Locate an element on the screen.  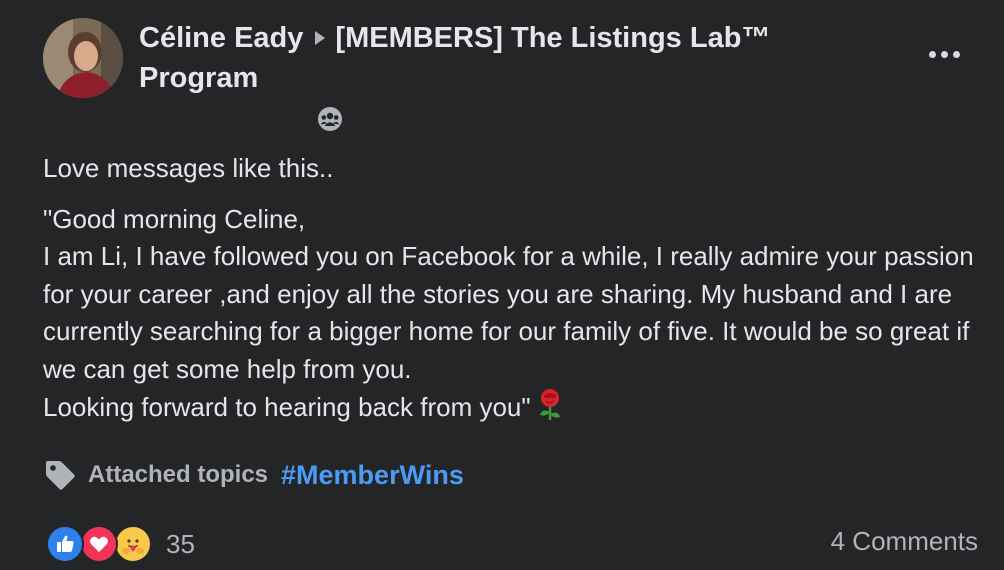
more-options-button is located at coordinates (944, 54).